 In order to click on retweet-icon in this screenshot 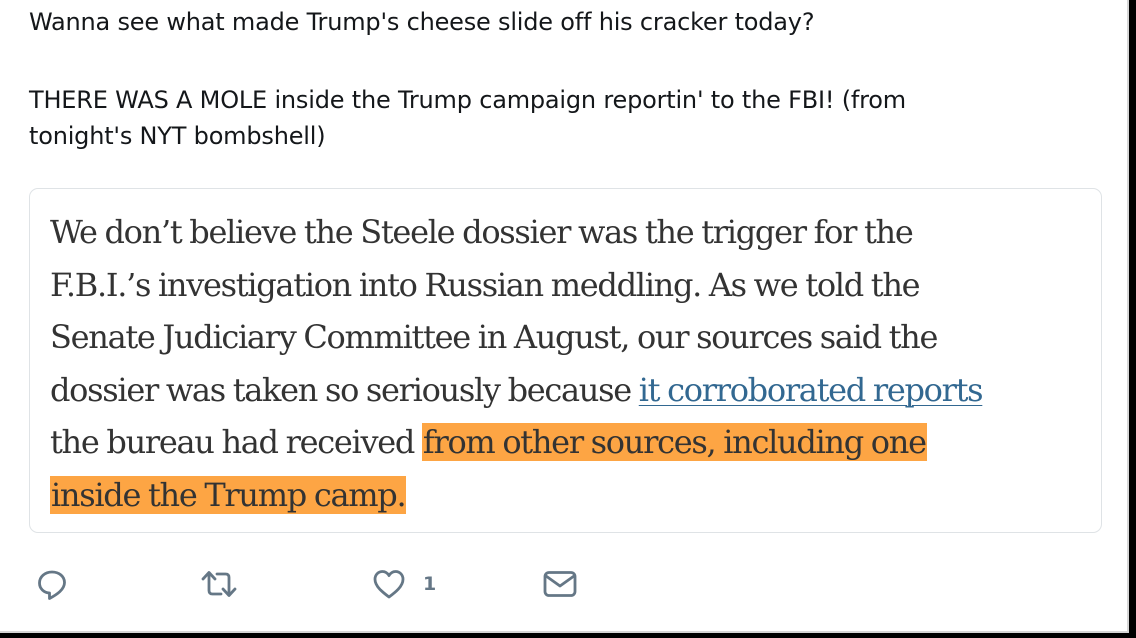, I will do `click(219, 584)`.